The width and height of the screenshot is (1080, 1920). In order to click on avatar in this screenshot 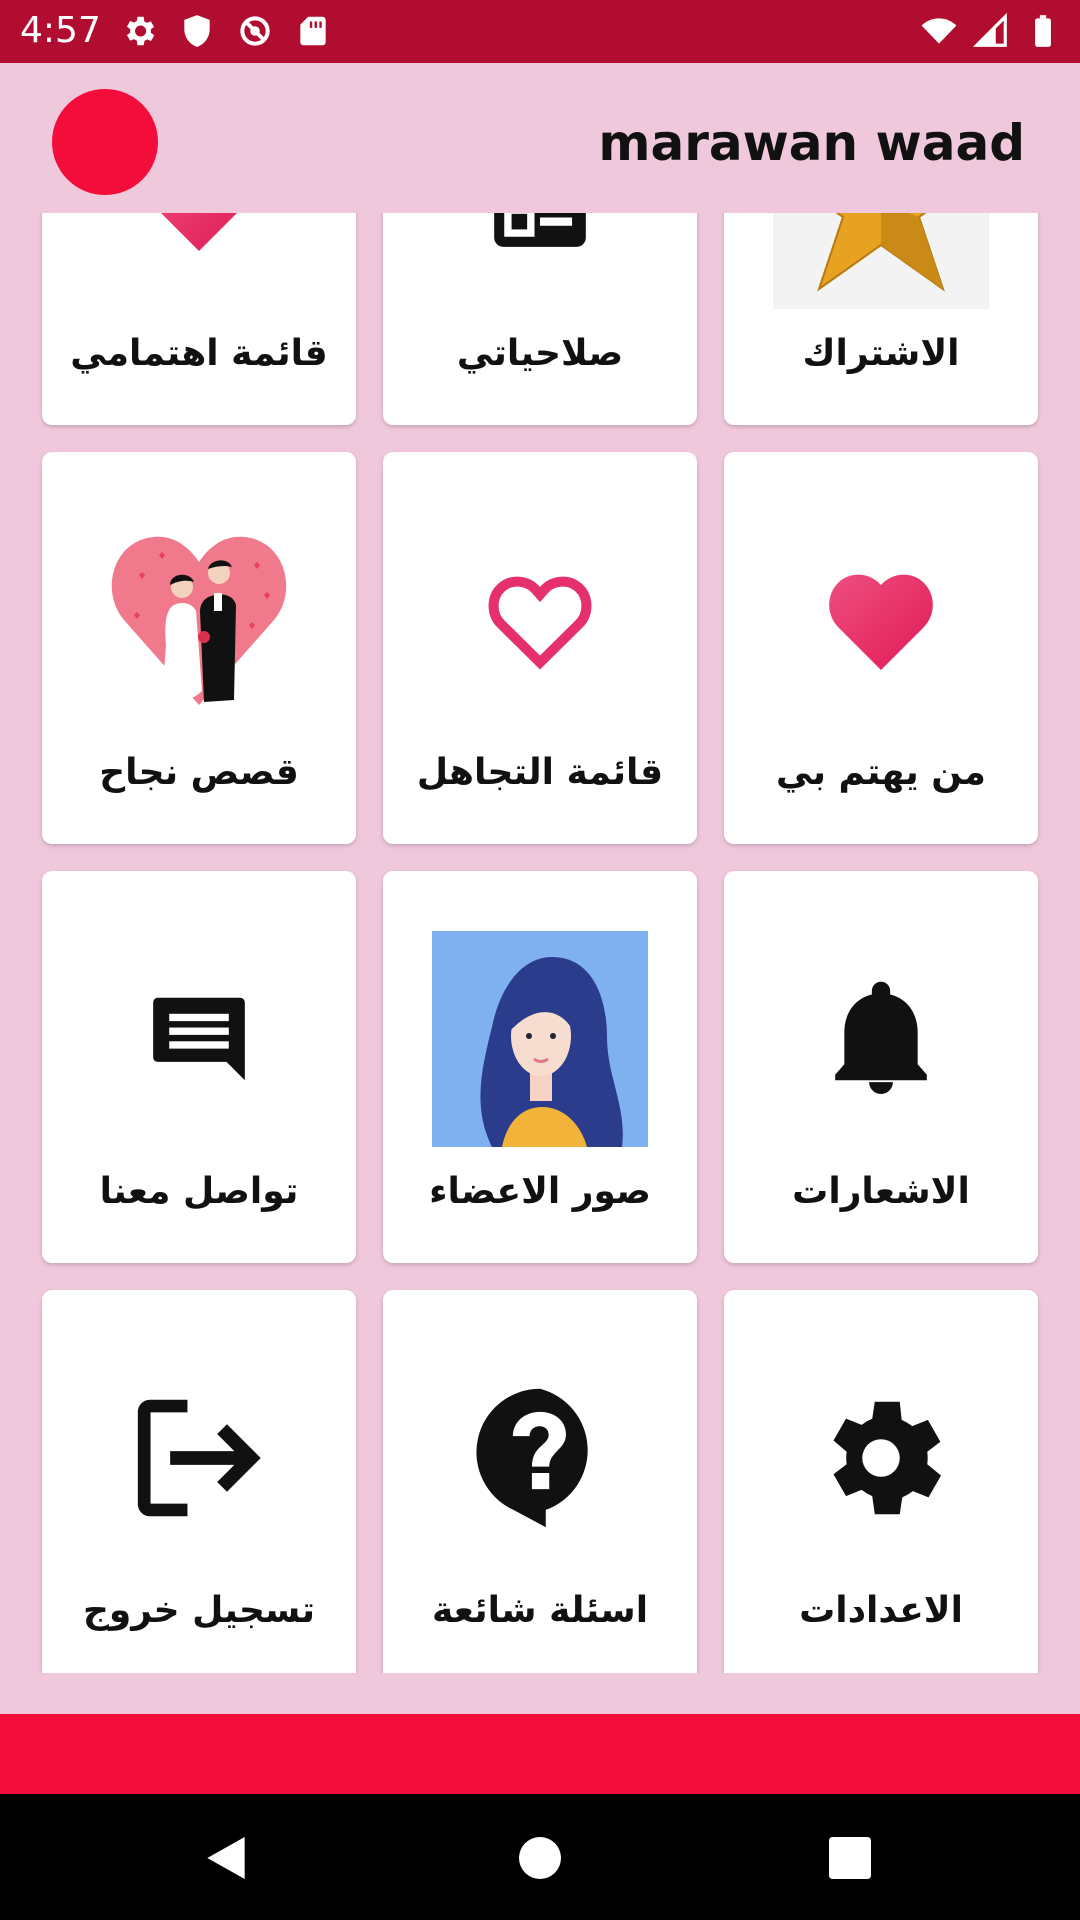, I will do `click(105, 142)`.